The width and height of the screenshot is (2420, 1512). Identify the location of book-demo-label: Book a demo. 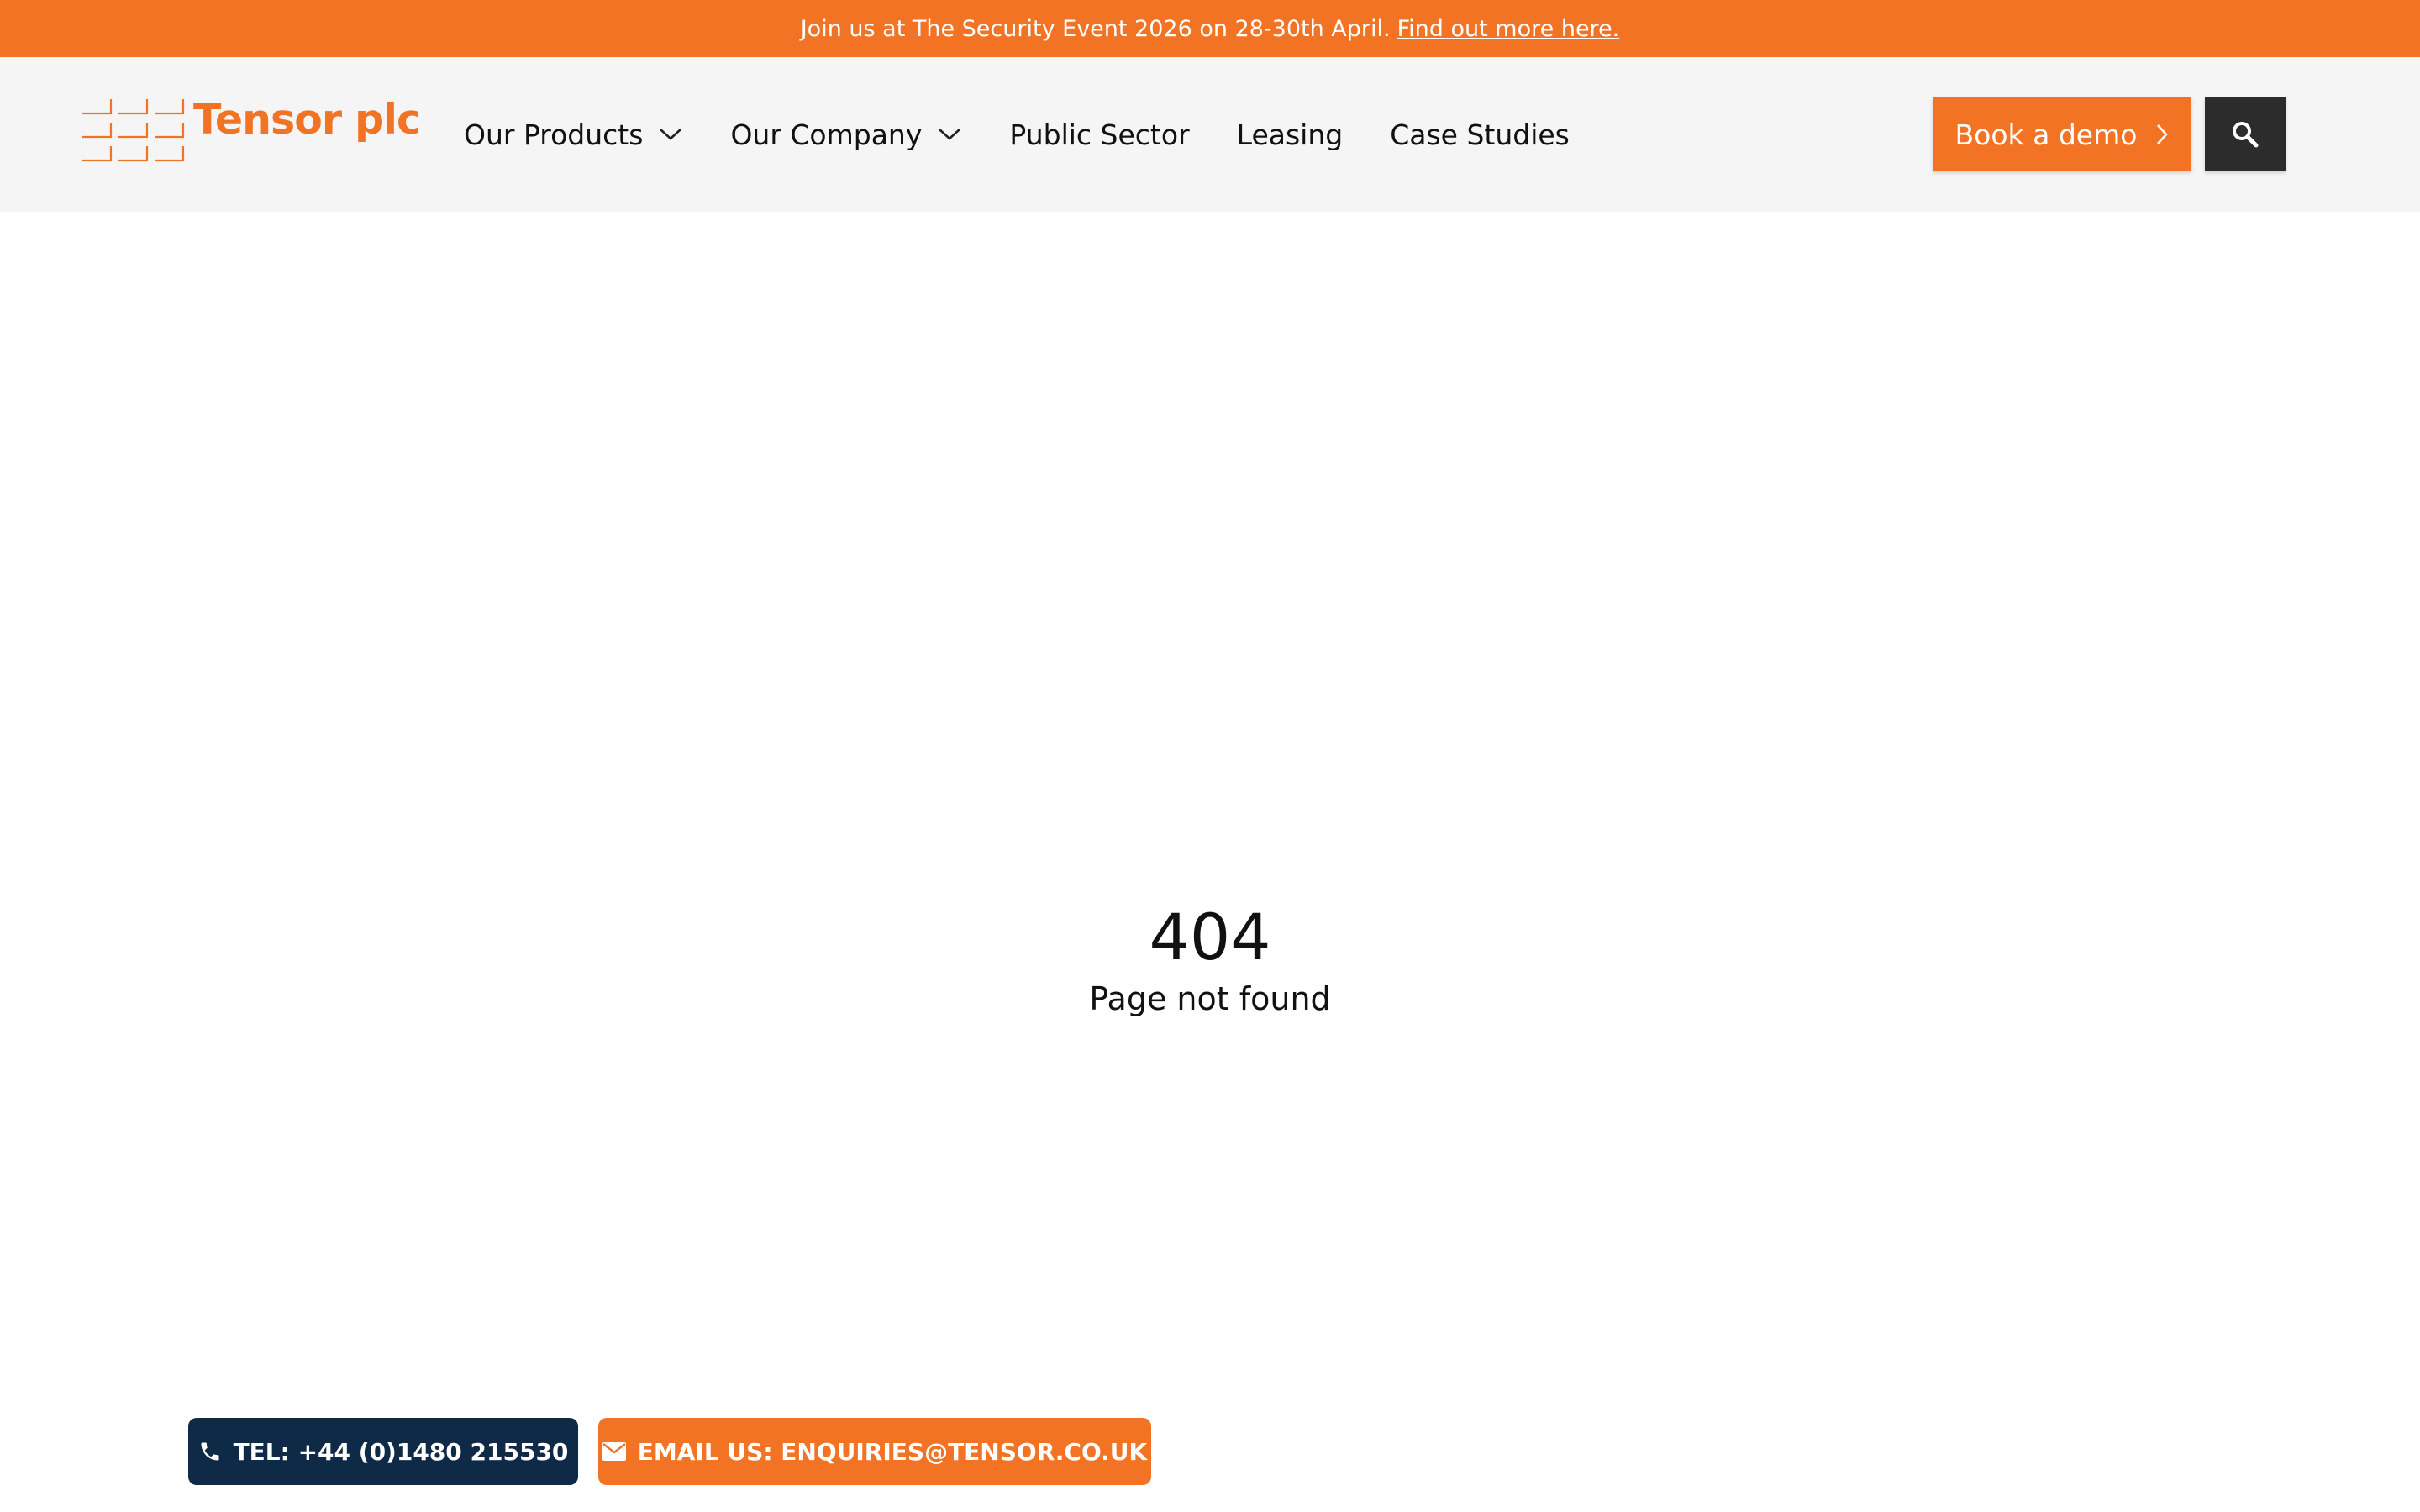
(2046, 134).